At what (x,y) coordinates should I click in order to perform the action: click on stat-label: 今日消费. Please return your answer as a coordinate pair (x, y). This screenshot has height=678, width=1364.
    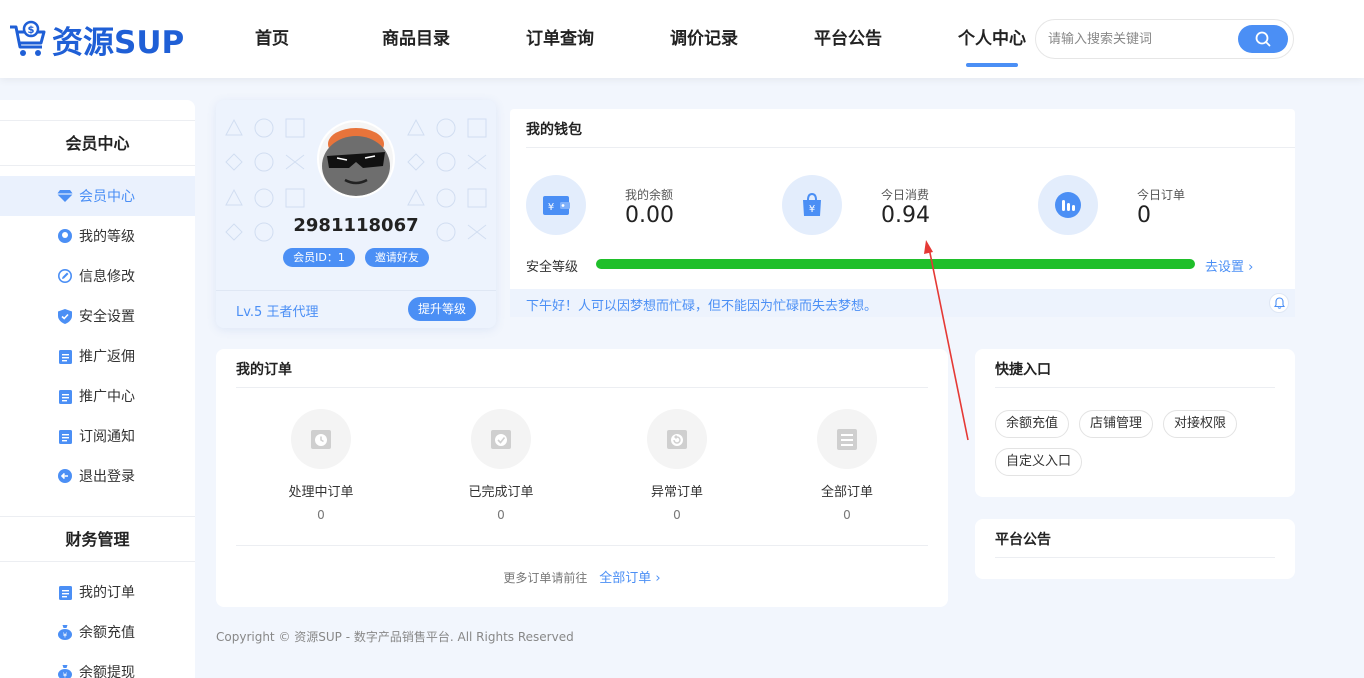
    Looking at the image, I should click on (905, 195).